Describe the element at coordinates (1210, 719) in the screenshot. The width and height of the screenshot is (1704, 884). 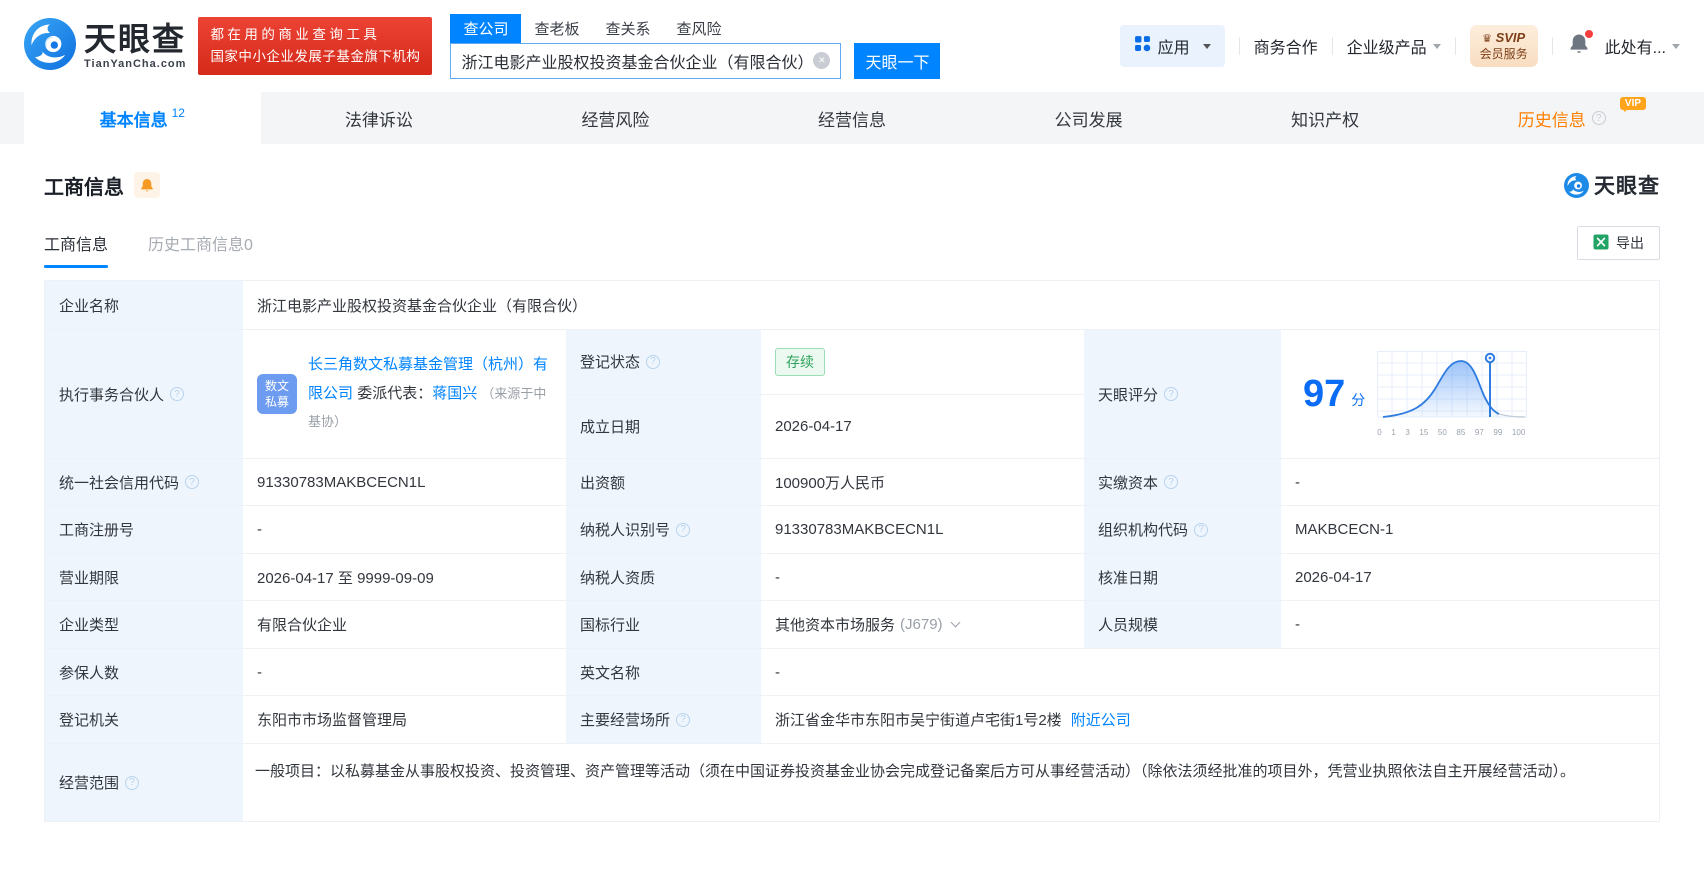
I see `business-place-value: 浙江省金华市东阳市吴宁街道卢宅街1号2楼 附近公司` at that location.